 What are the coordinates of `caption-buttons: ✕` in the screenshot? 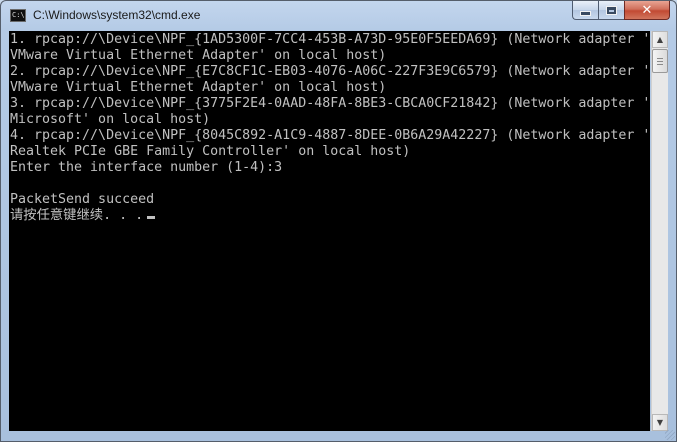 It's located at (621, 11).